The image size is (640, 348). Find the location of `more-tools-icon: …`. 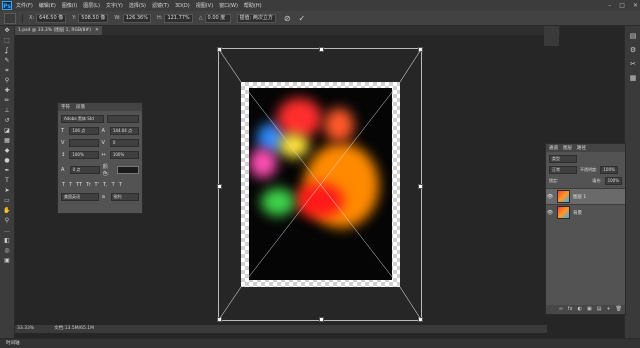

more-tools-icon: … is located at coordinates (7, 230).